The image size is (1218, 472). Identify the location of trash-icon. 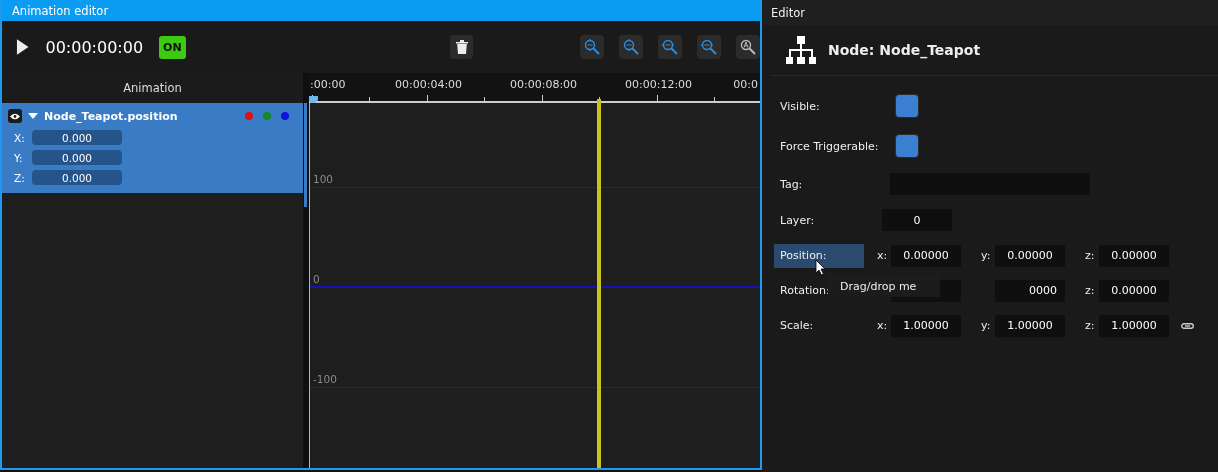
(461, 47).